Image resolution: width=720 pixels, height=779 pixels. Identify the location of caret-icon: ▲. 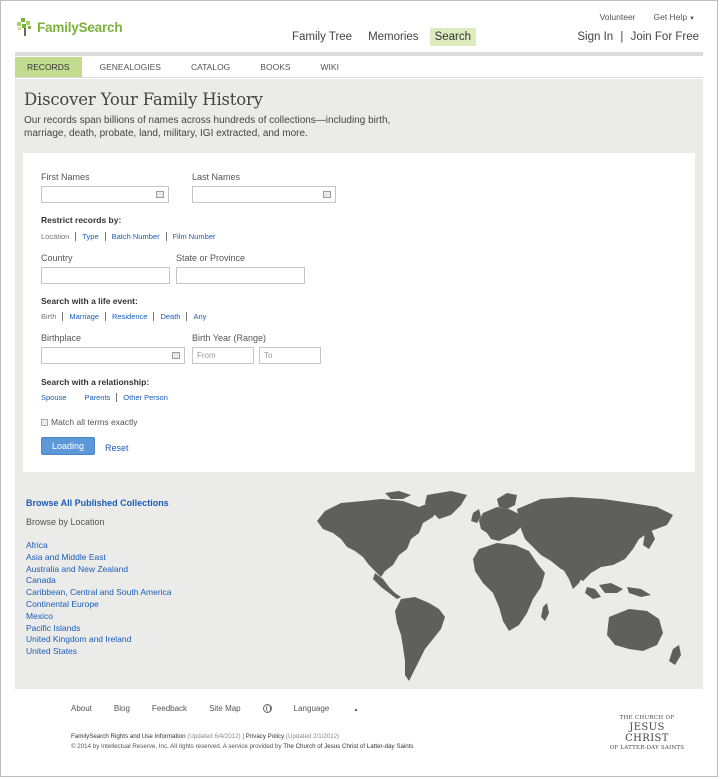
(356, 710).